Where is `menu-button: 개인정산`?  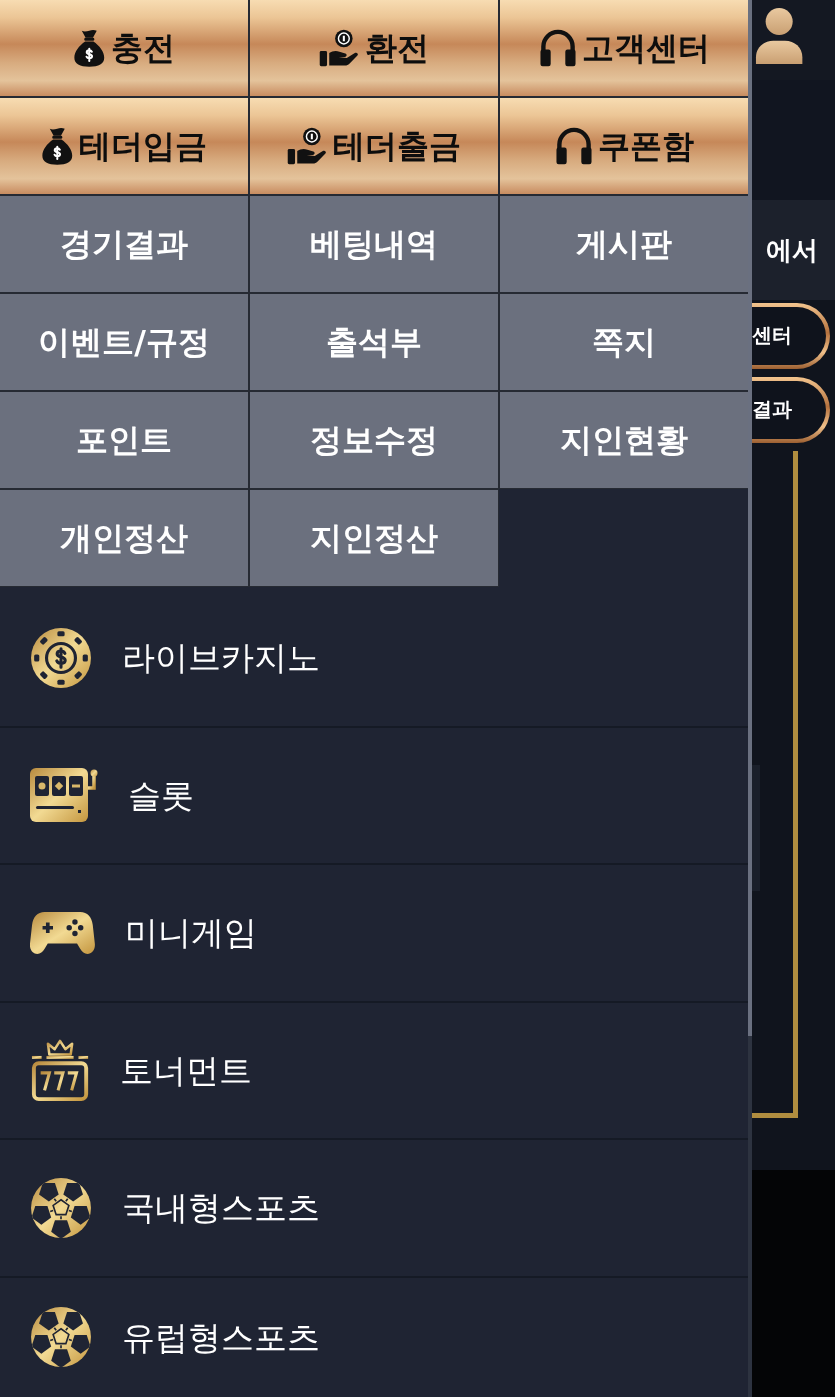
menu-button: 개인정산 is located at coordinates (124, 538).